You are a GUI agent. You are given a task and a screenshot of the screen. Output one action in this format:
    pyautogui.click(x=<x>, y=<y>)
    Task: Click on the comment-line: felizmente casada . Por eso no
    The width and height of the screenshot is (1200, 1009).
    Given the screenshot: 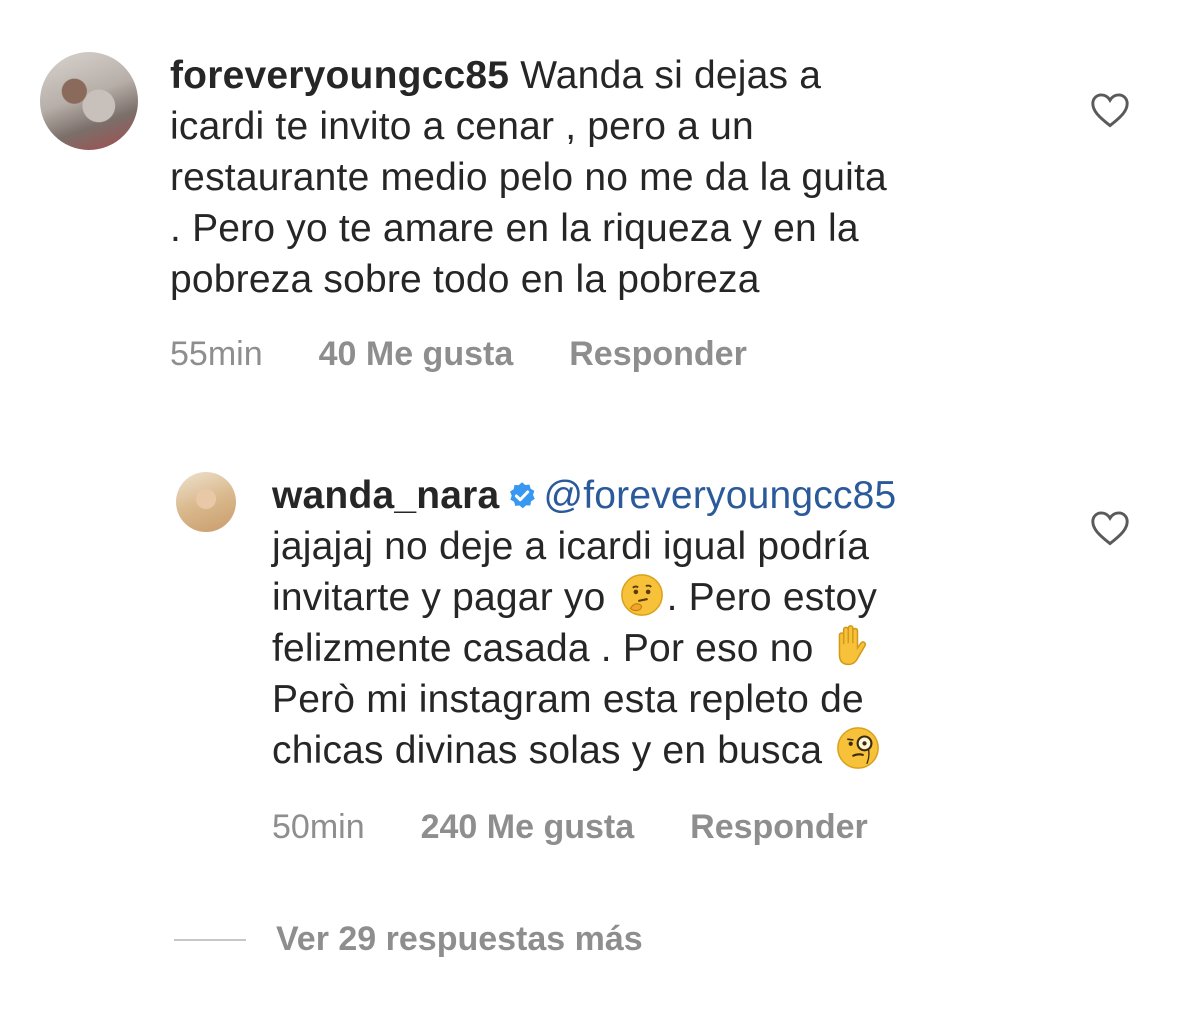 What is the action you would take?
    pyautogui.click(x=543, y=648)
    